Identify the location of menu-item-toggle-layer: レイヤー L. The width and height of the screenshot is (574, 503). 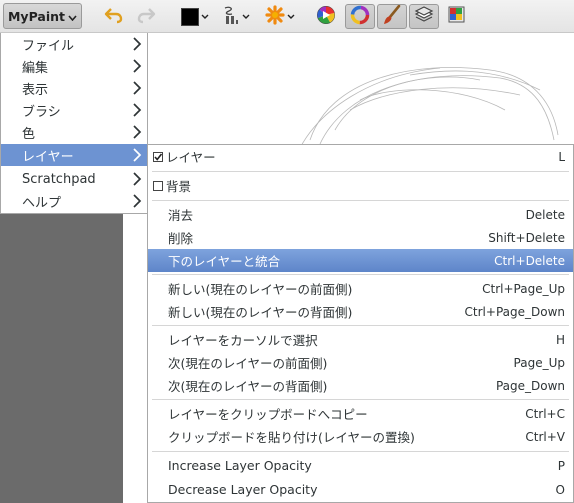
(360, 156).